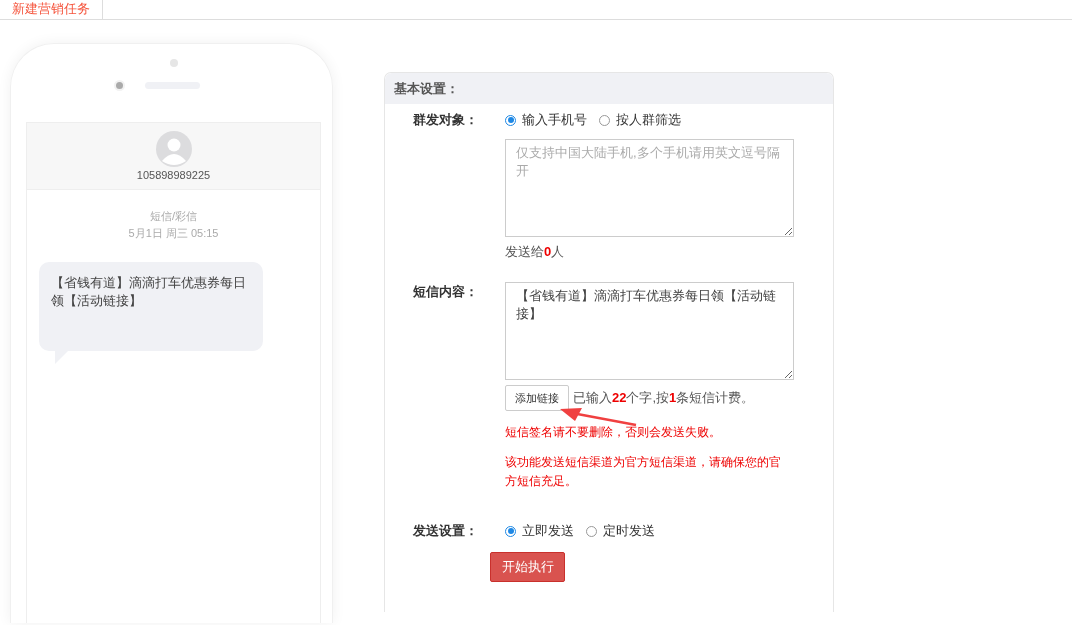 This screenshot has width=1072, height=625. Describe the element at coordinates (173, 149) in the screenshot. I see `avatar-icon` at that location.